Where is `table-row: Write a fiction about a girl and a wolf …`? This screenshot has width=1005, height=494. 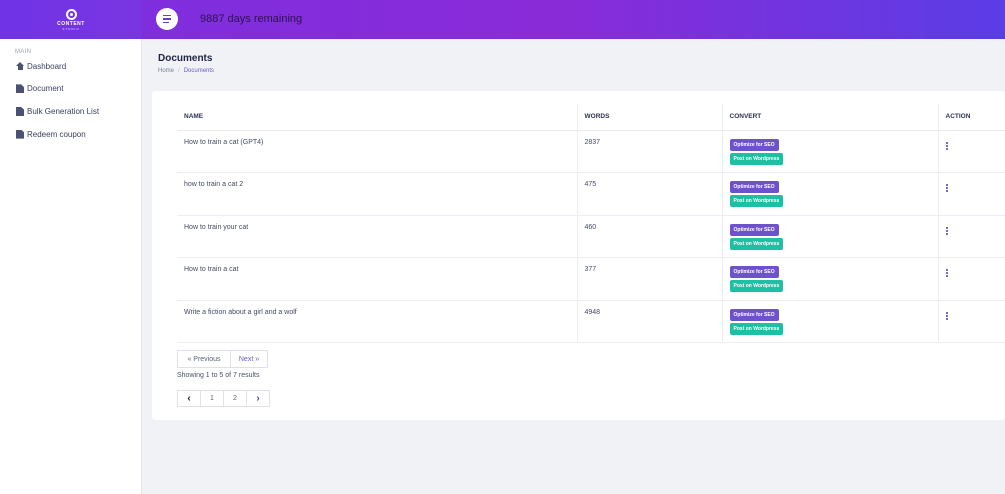 table-row: Write a fiction about a girl and a wolf … is located at coordinates (591, 322).